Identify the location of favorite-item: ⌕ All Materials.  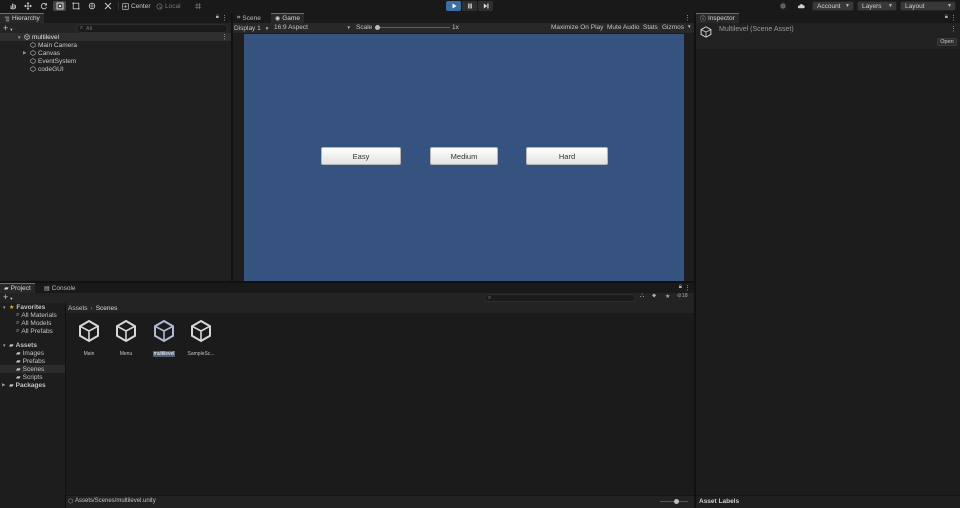
(36, 315).